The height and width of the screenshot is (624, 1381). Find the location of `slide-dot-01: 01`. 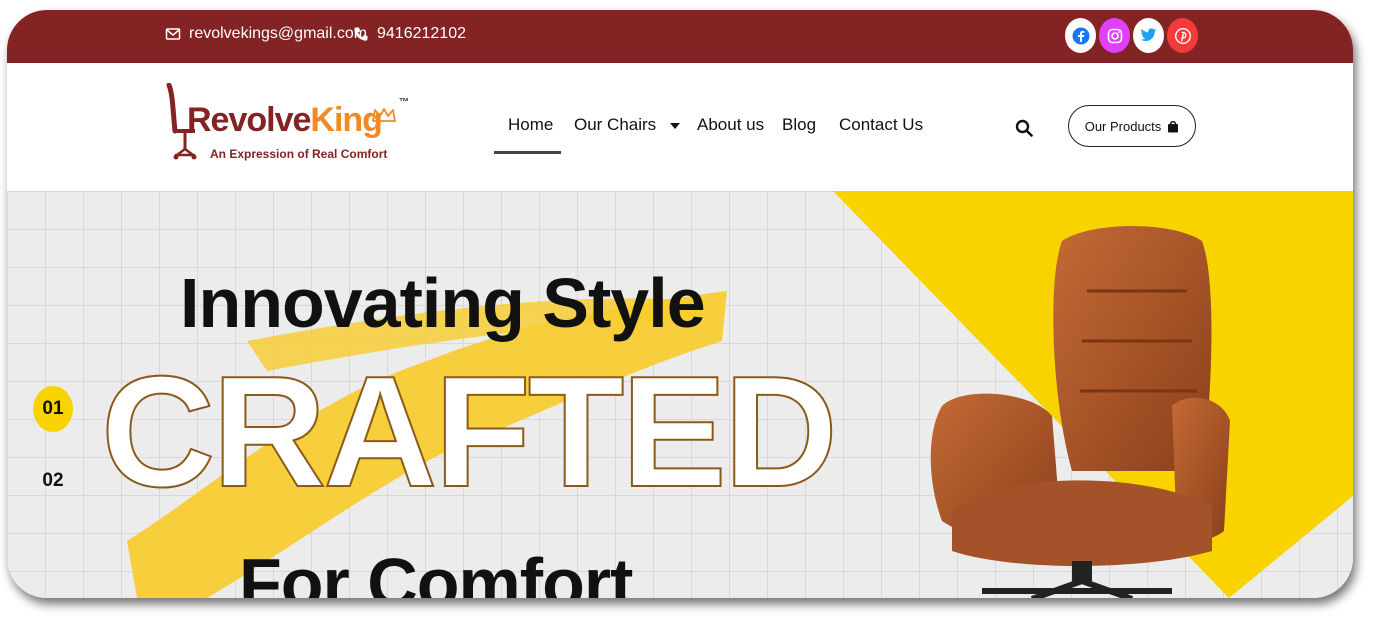

slide-dot-01: 01 is located at coordinates (53, 409).